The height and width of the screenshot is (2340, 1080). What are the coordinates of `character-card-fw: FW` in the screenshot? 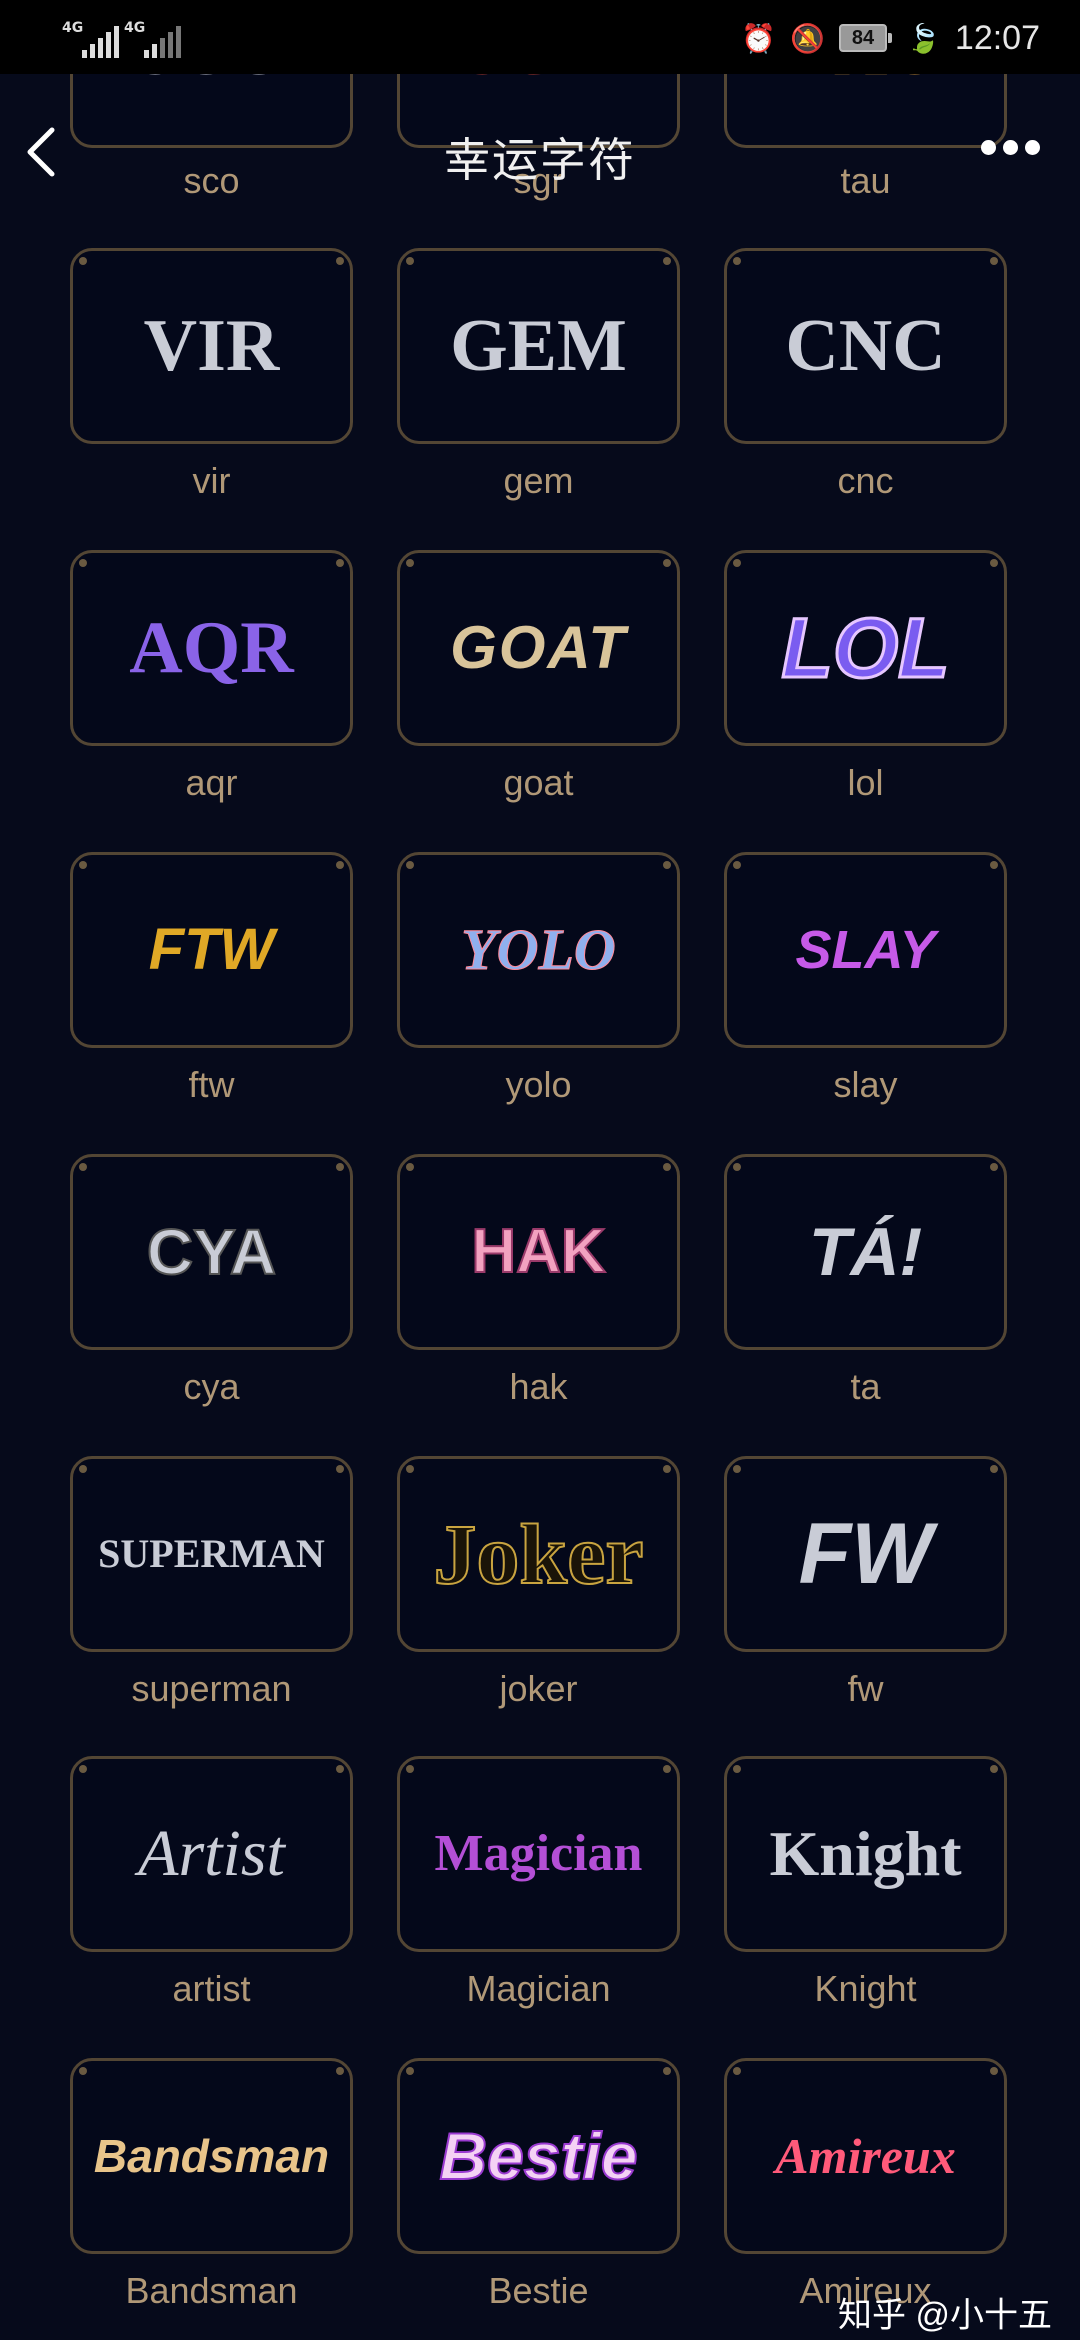 It's located at (865, 1554).